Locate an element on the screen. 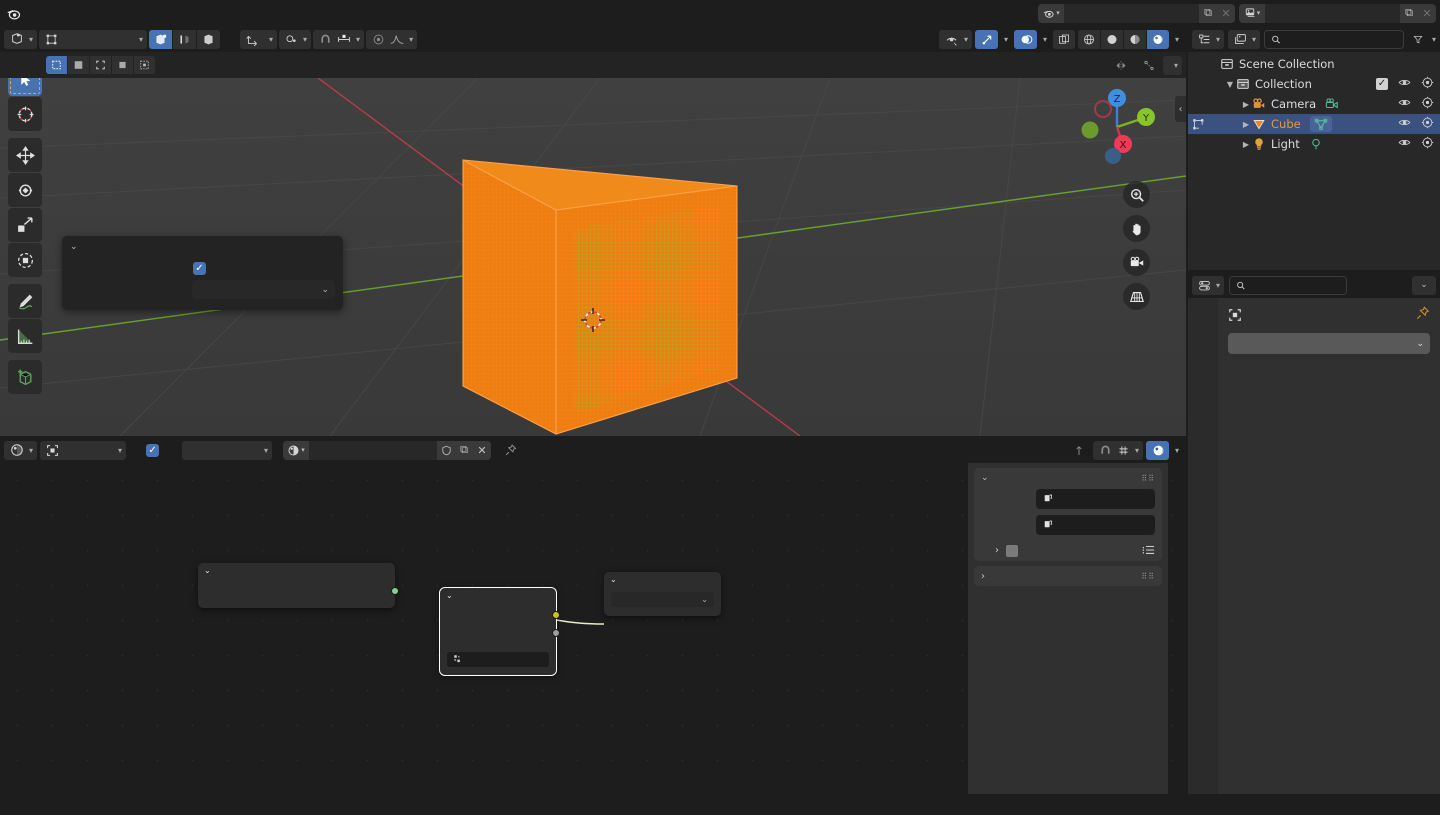 Image resolution: width=1440 pixels, height=815 pixels. scene-name is located at coordinates (1131, 13).